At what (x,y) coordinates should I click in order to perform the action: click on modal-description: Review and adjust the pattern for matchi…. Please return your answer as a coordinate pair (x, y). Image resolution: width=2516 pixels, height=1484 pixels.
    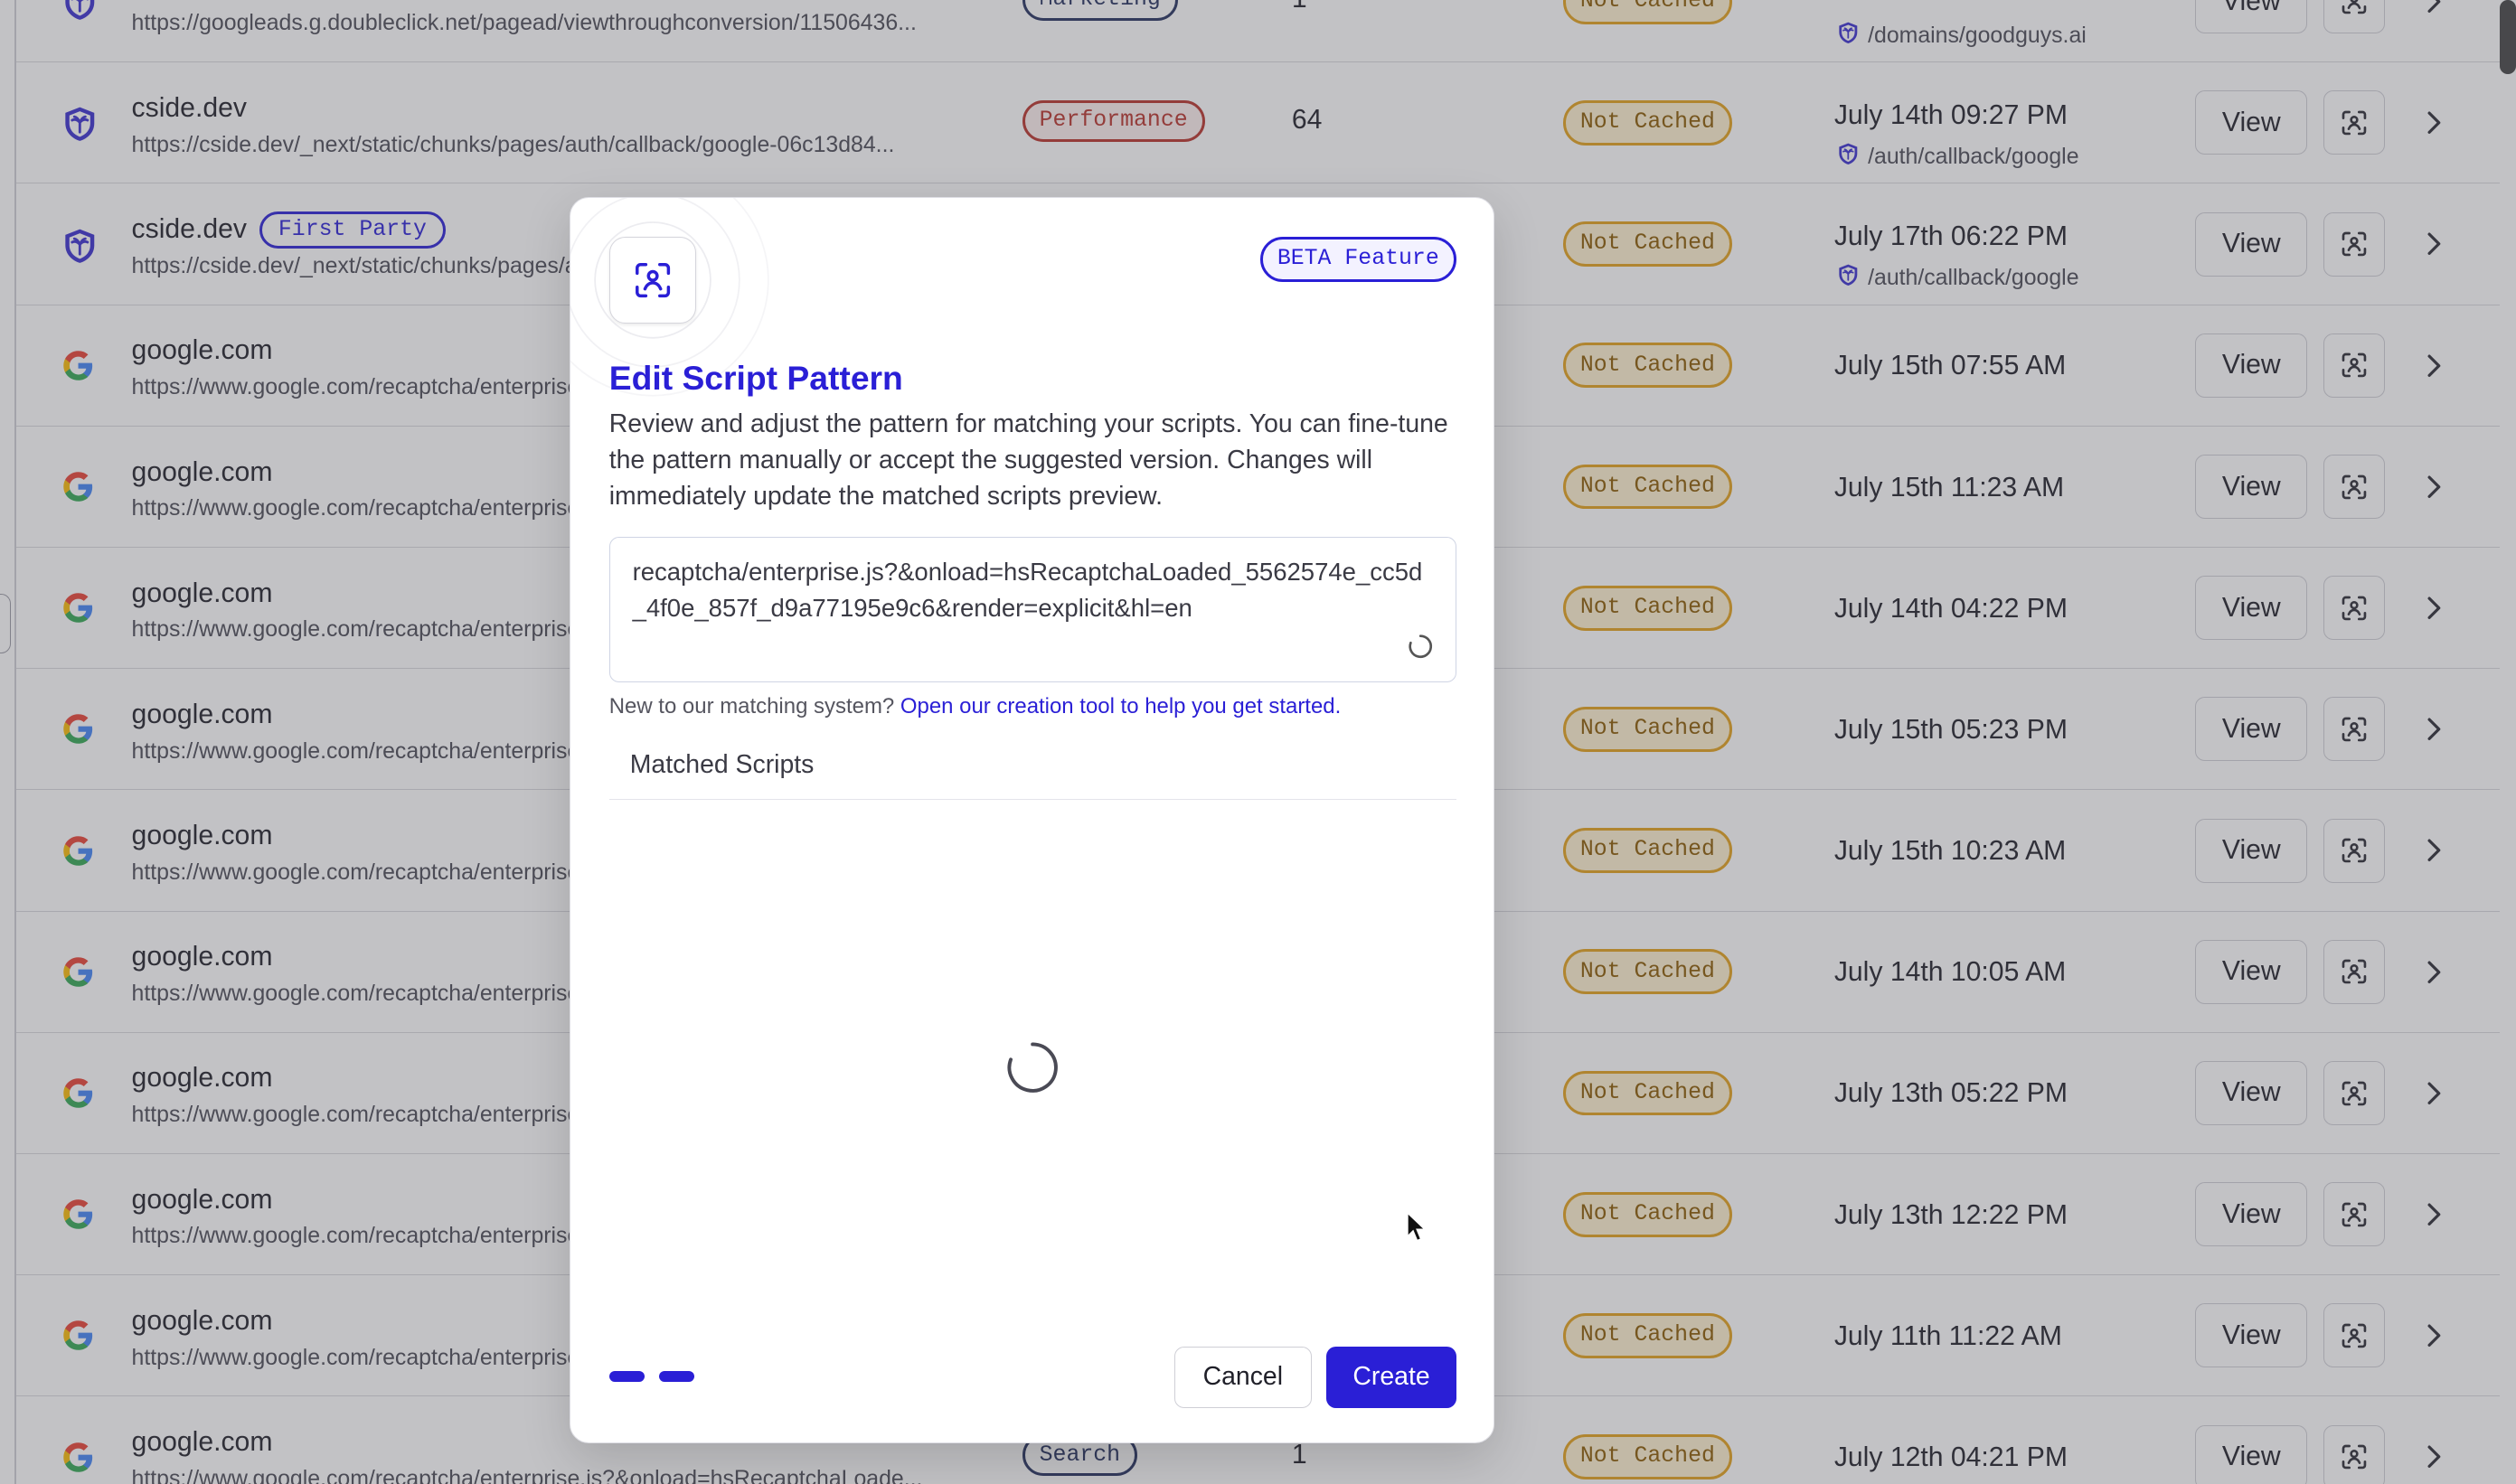
    Looking at the image, I should click on (1028, 460).